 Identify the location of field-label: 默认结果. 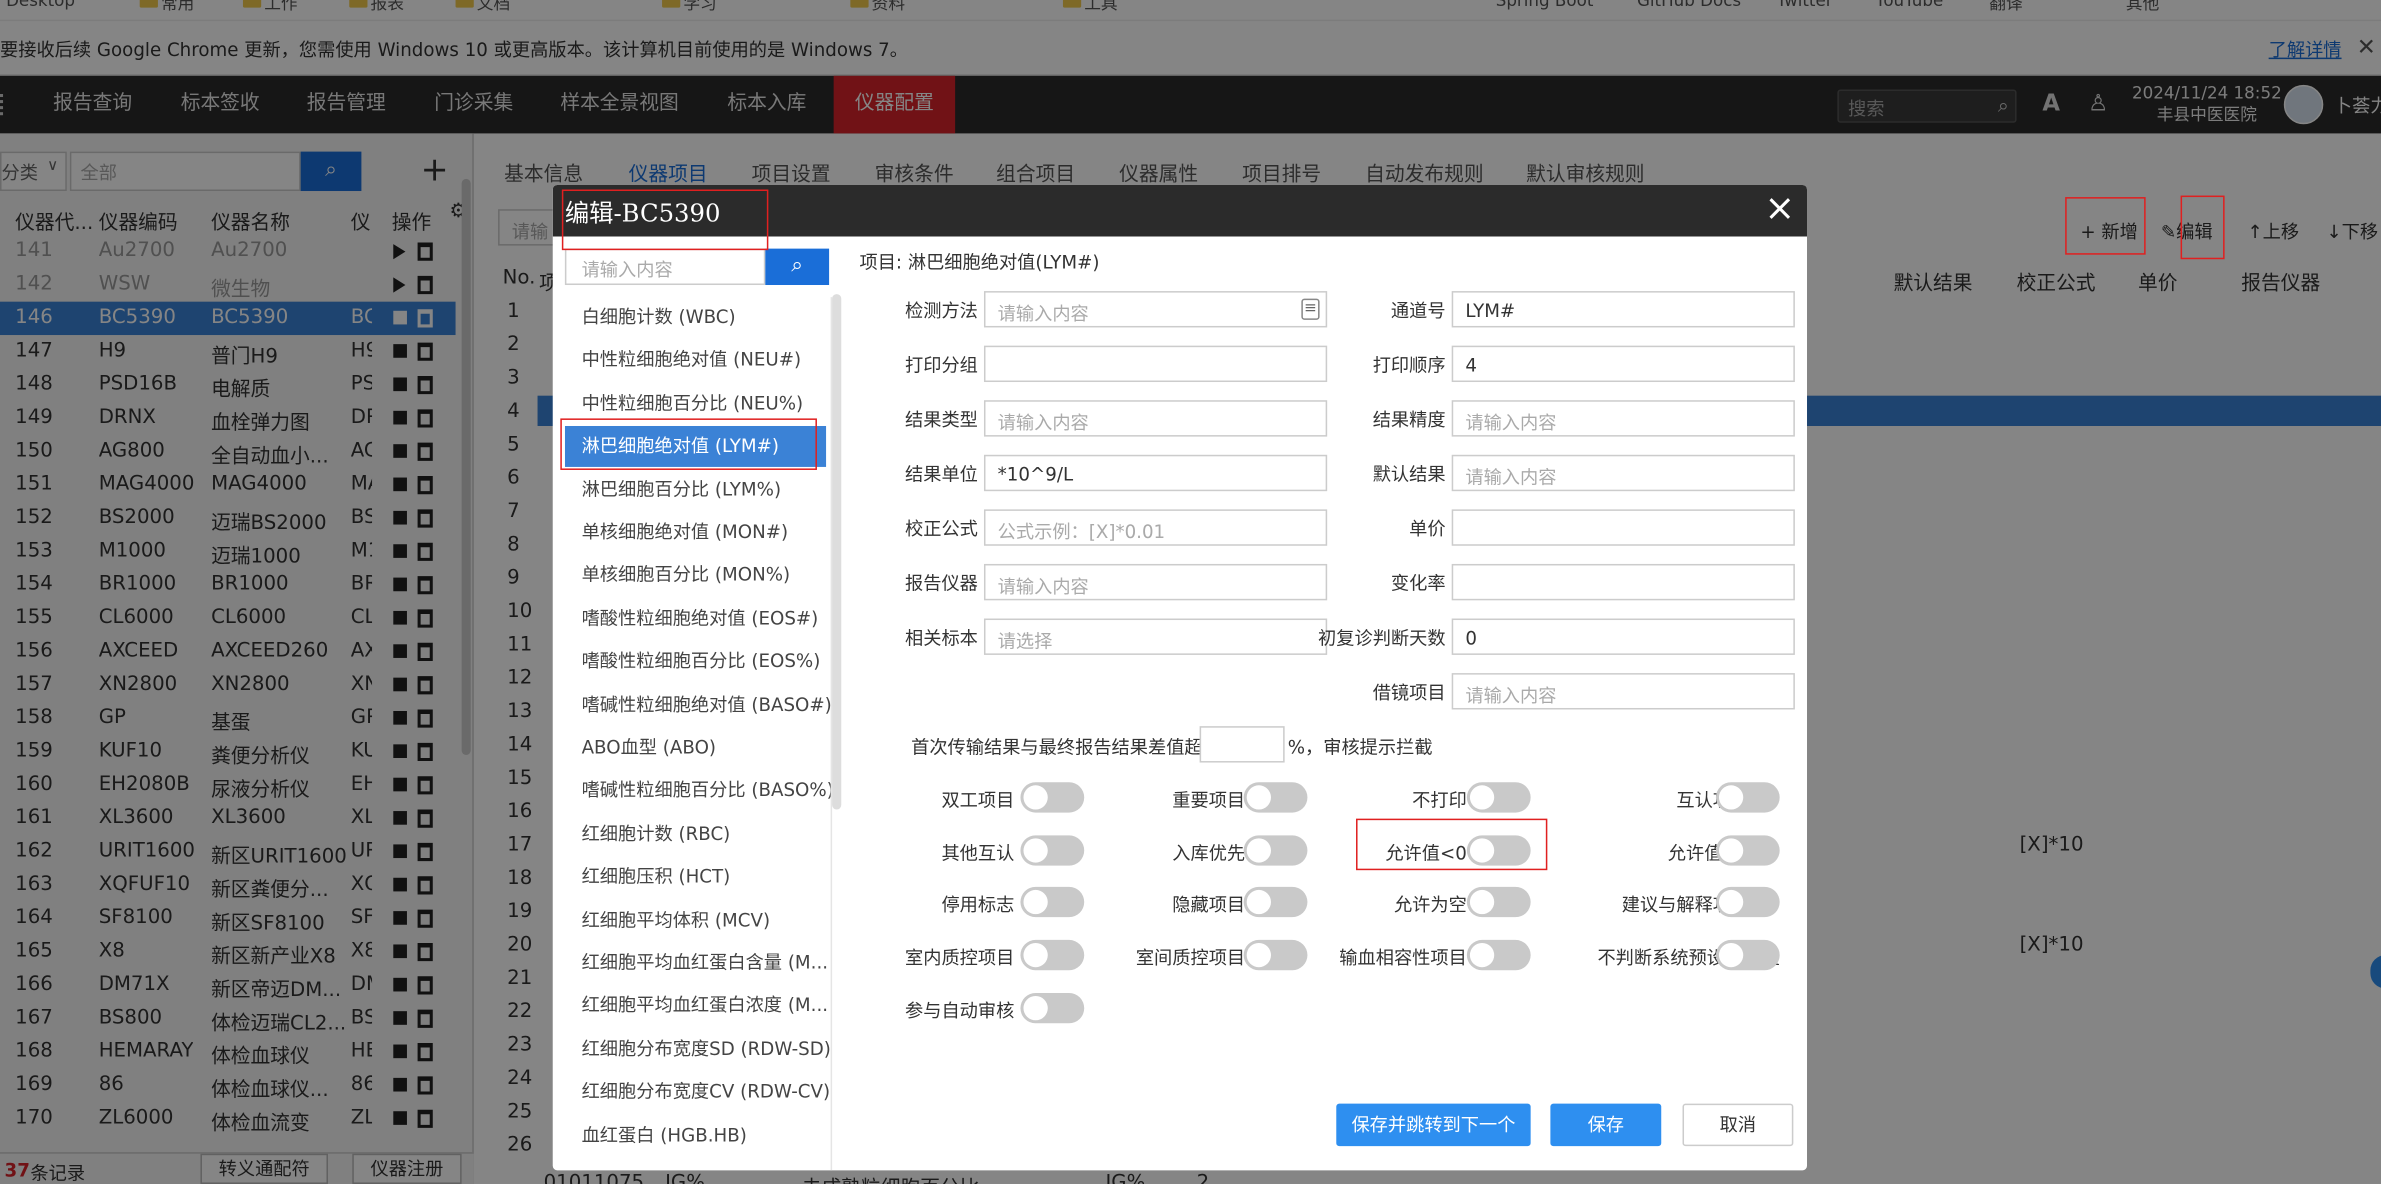
(1409, 474).